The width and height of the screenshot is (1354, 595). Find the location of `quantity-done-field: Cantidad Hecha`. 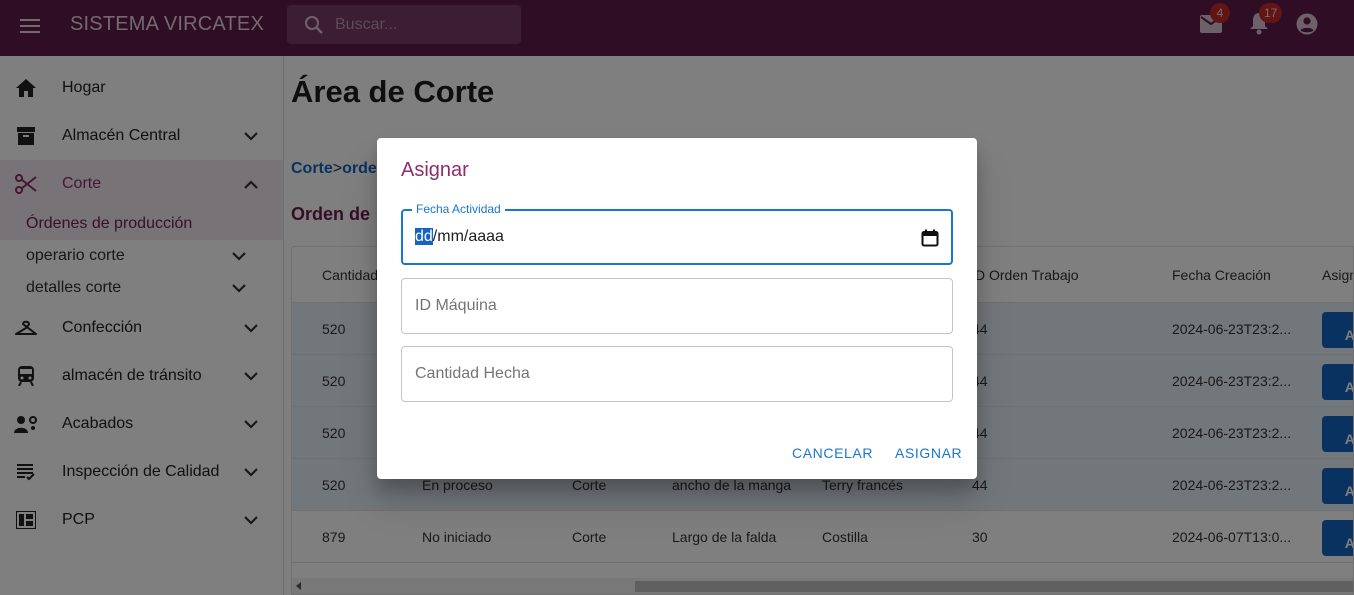

quantity-done-field: Cantidad Hecha is located at coordinates (677, 374).